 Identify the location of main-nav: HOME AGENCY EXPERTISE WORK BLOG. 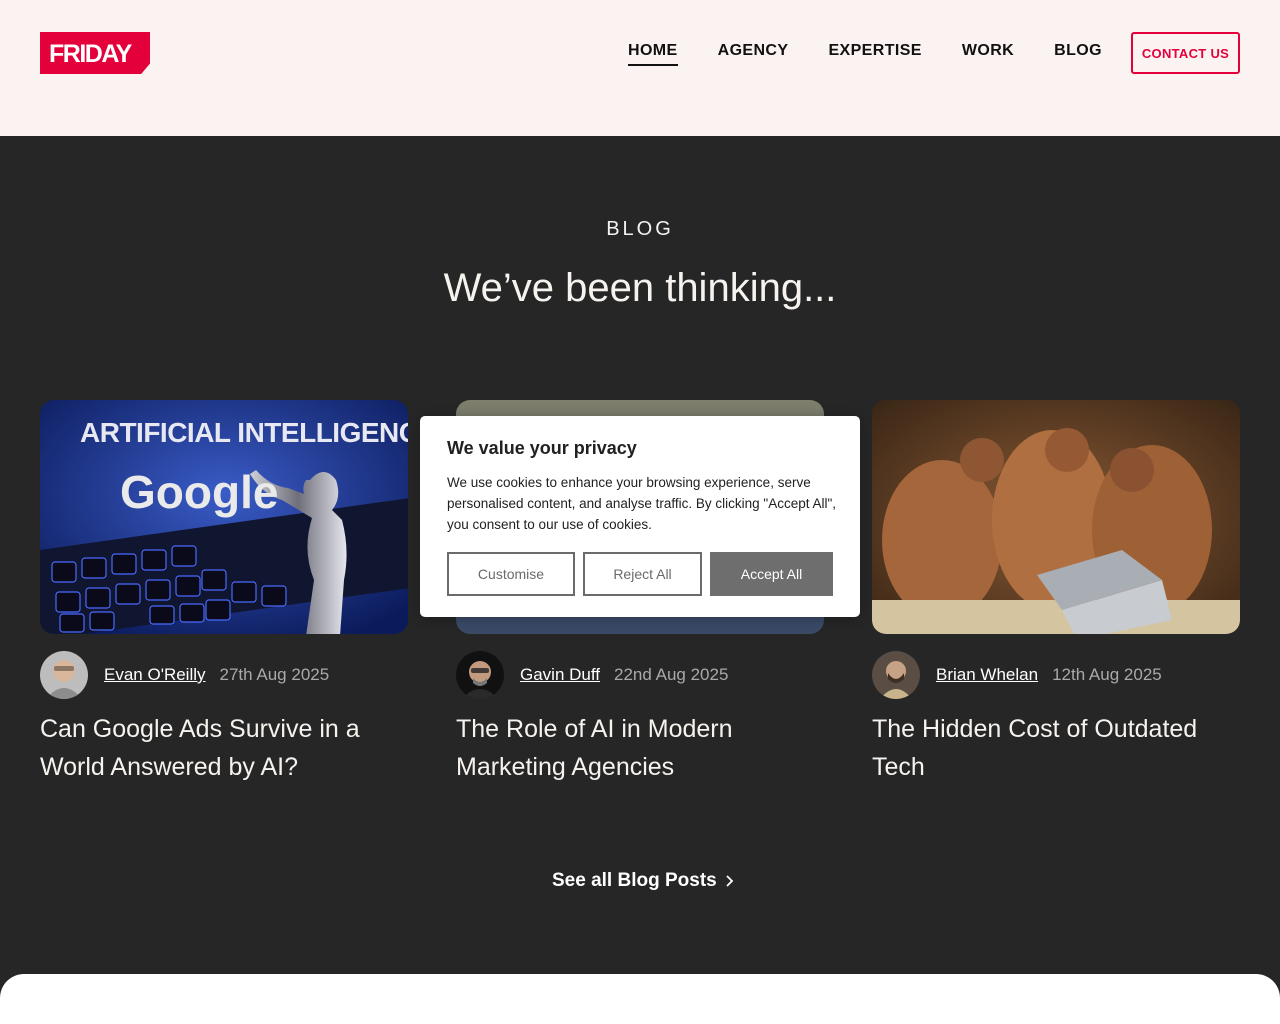
(865, 54).